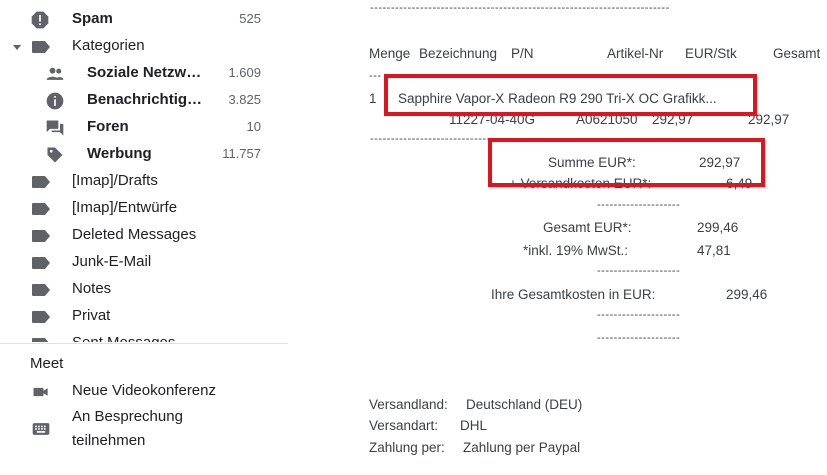 The height and width of the screenshot is (475, 827). I want to click on sidebar-item-forums: Foren 10, so click(144, 127).